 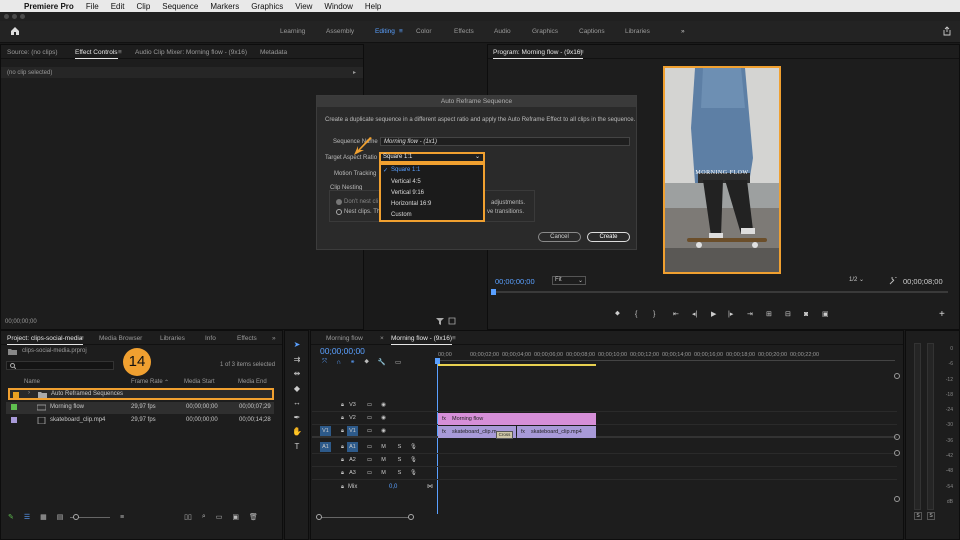 I want to click on fit-dropdown: Fit ⌄, so click(x=569, y=280).